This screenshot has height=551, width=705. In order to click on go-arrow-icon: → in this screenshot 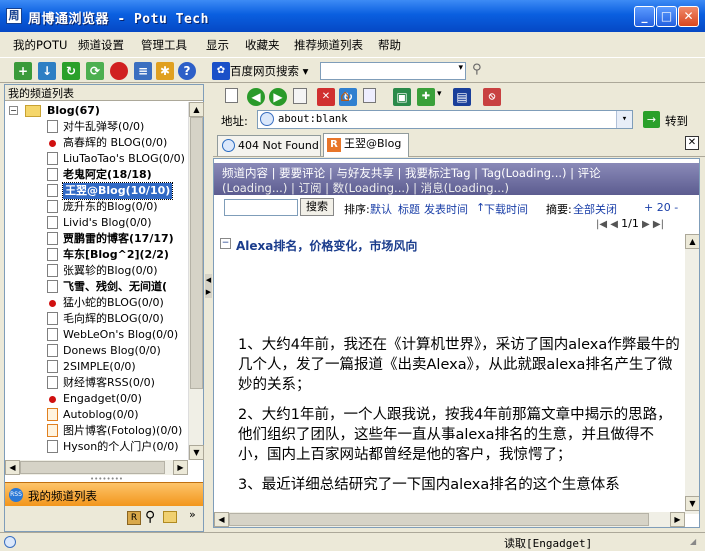, I will do `click(651, 119)`.